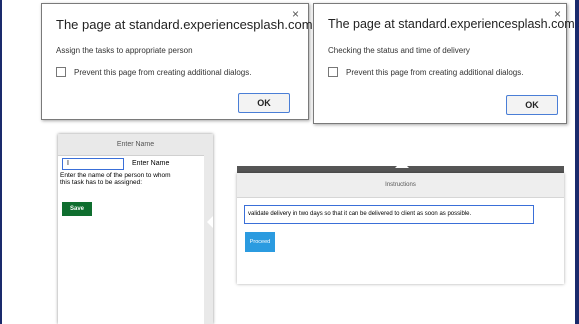  I want to click on name-input-label: Enter Name, so click(151, 163).